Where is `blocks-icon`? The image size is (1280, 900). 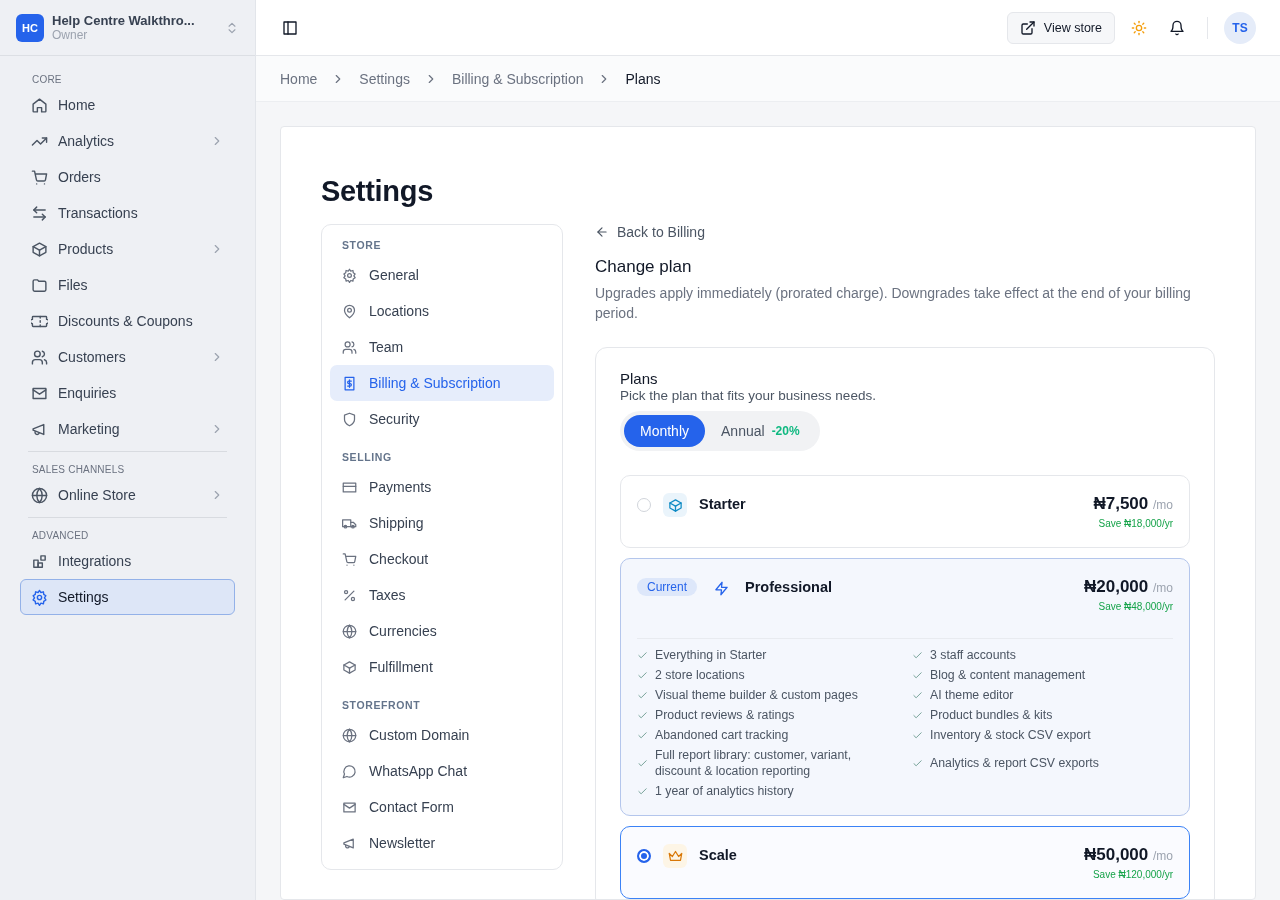
blocks-icon is located at coordinates (39, 561).